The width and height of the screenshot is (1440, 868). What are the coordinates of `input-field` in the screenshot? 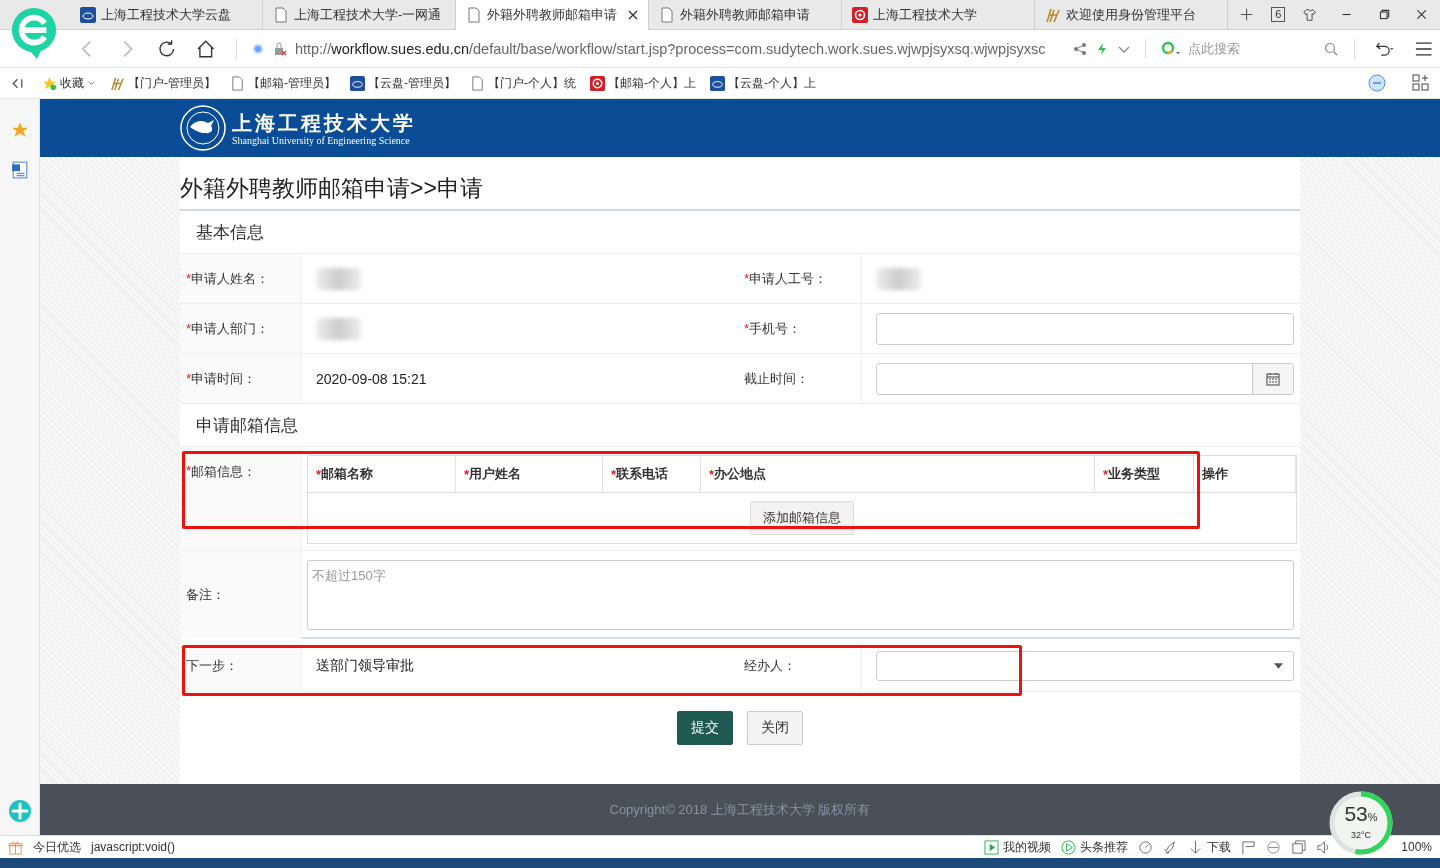 It's located at (1085, 328).